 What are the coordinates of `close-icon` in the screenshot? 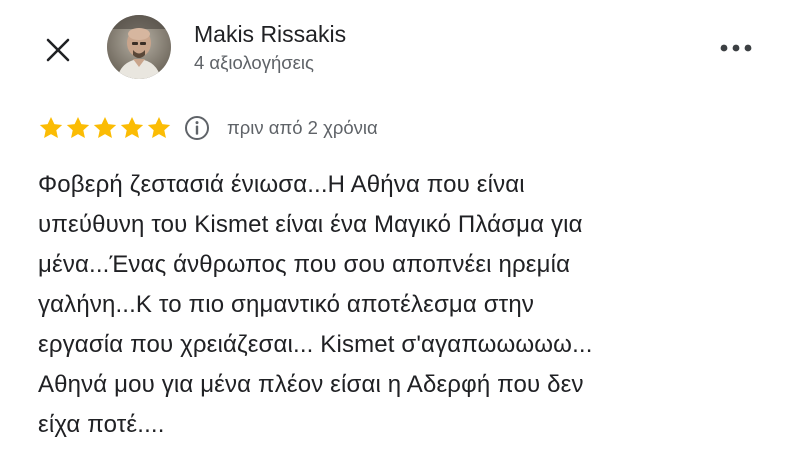 It's located at (58, 50).